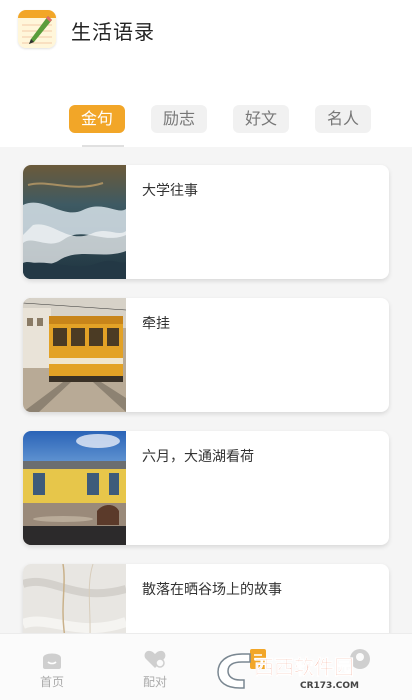 This screenshot has height=700, width=412. Describe the element at coordinates (155, 669) in the screenshot. I see `nav-match: 配对` at that location.